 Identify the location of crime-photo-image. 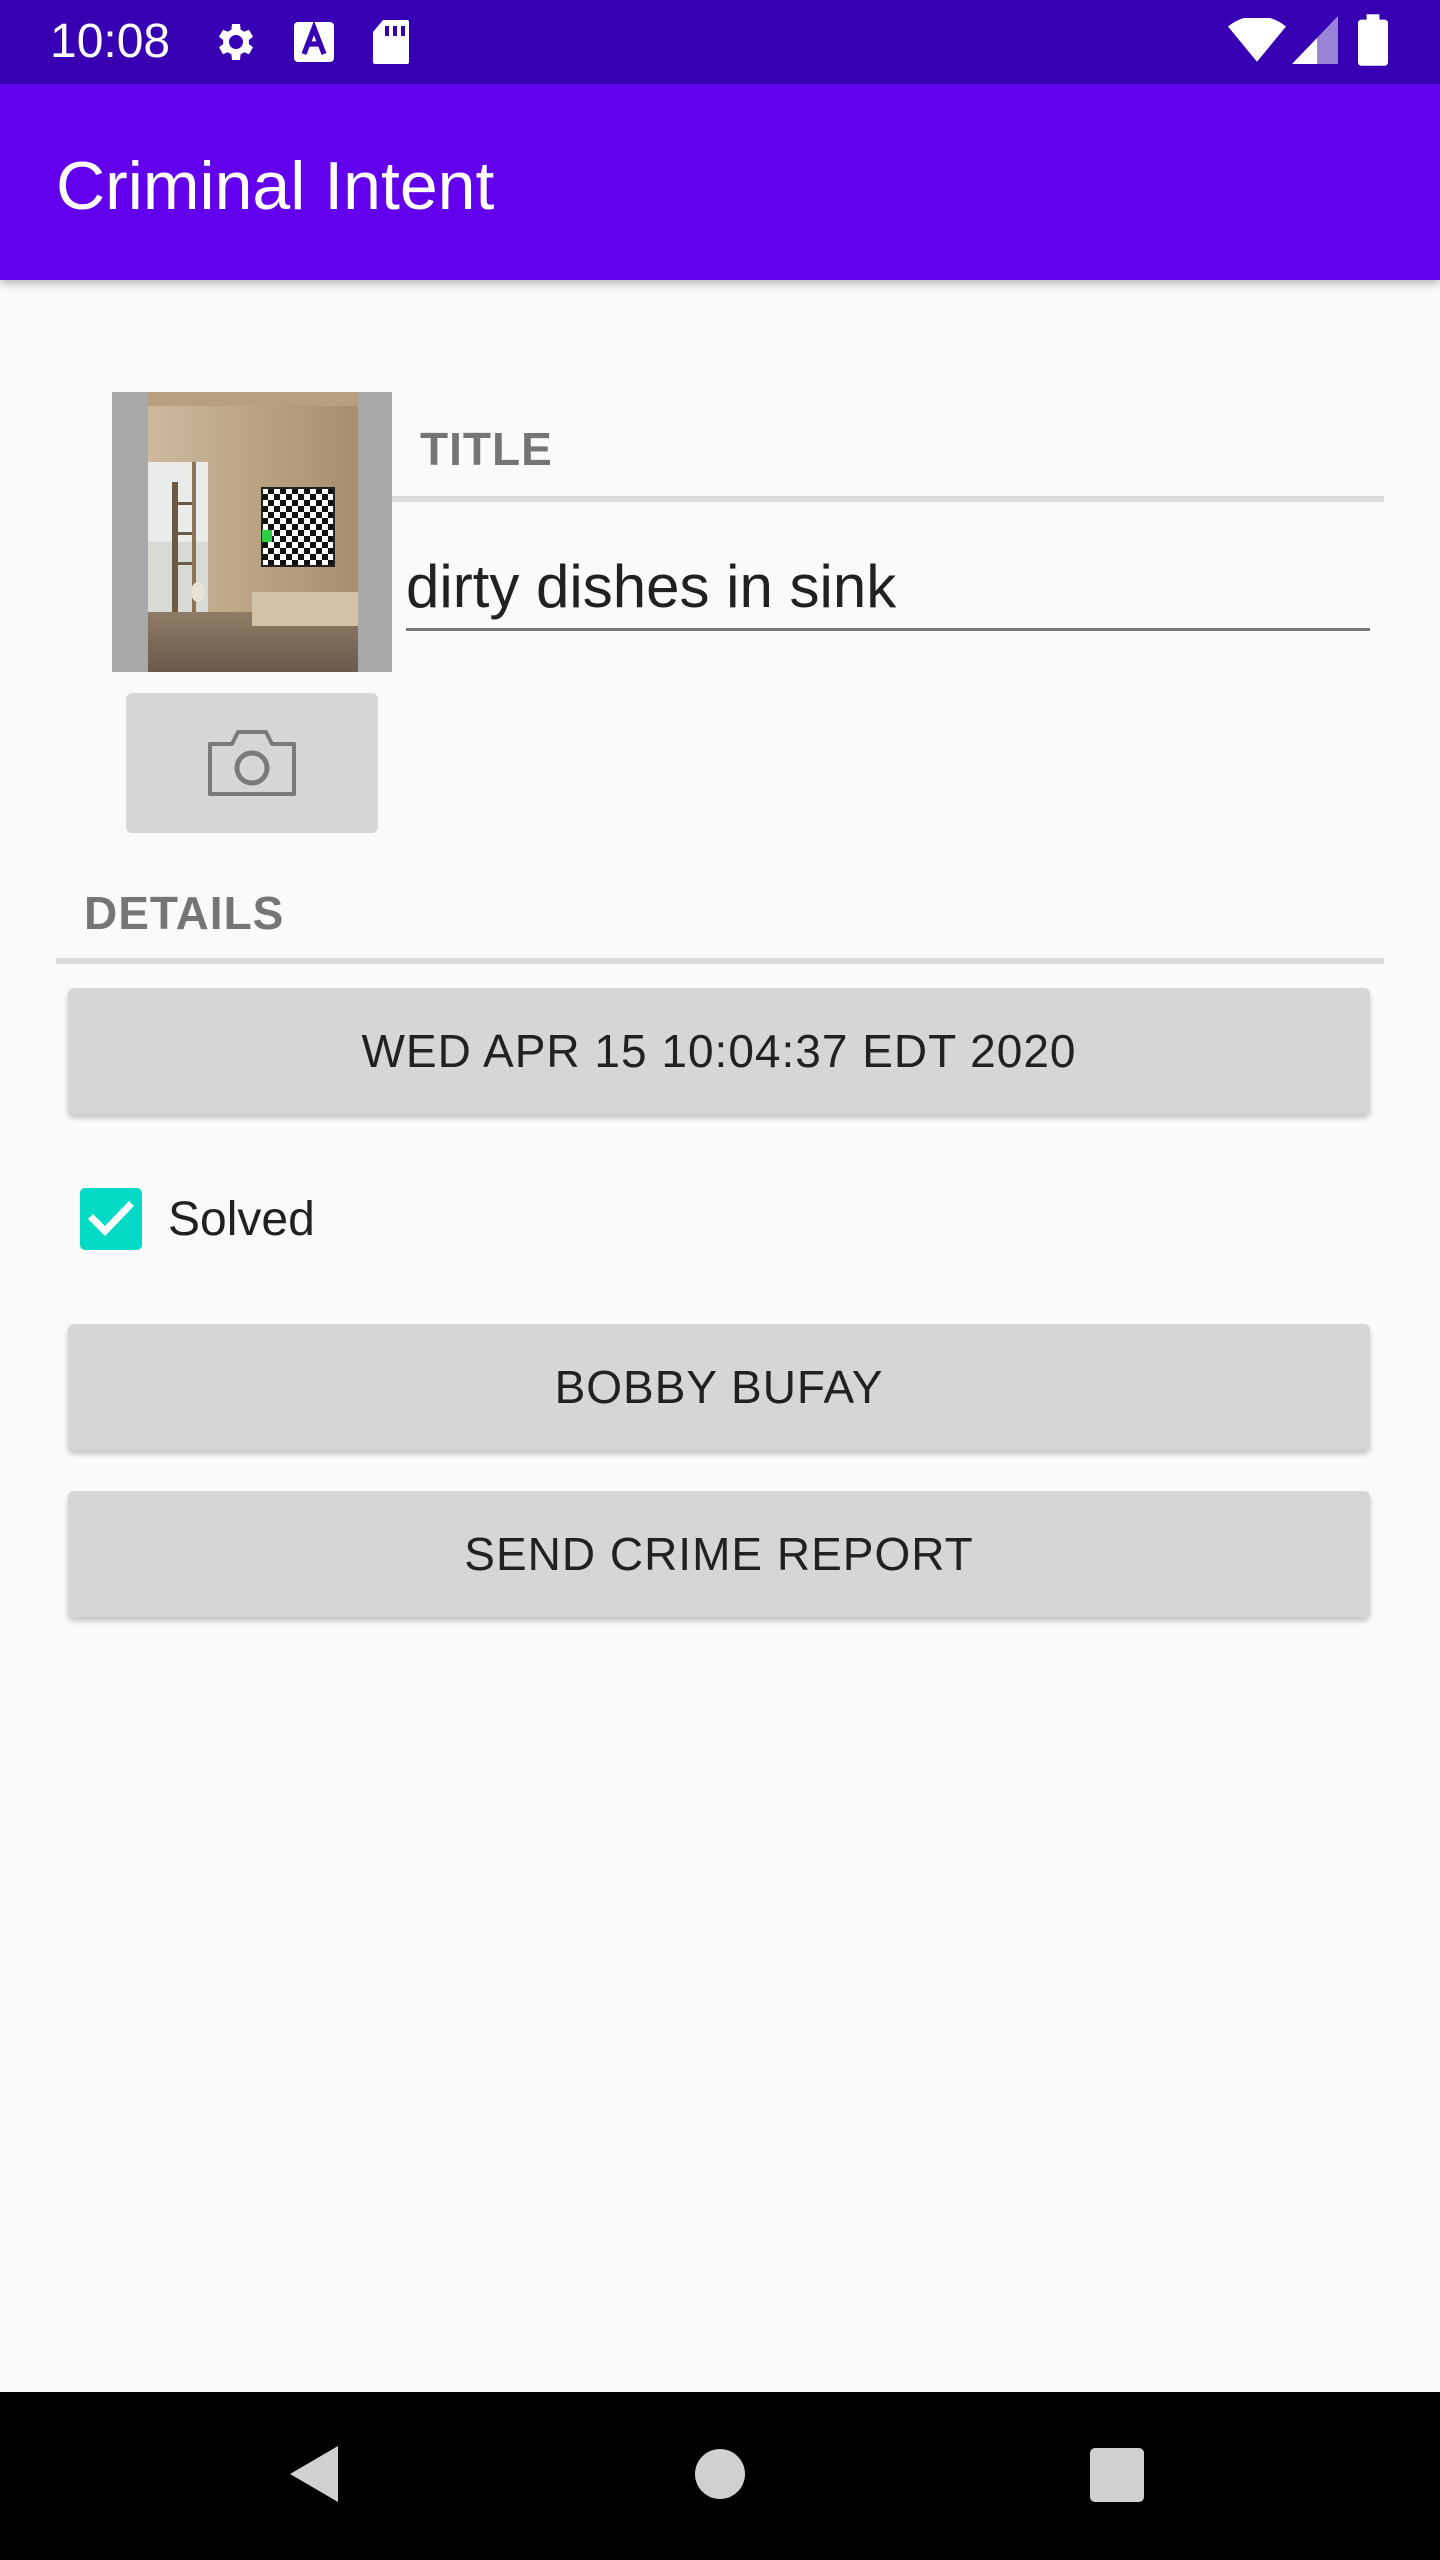
(252, 532).